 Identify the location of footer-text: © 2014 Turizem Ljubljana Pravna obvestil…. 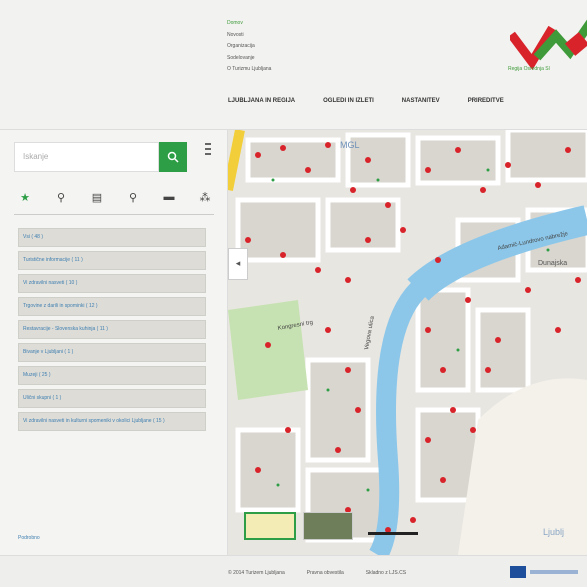
(328, 573).